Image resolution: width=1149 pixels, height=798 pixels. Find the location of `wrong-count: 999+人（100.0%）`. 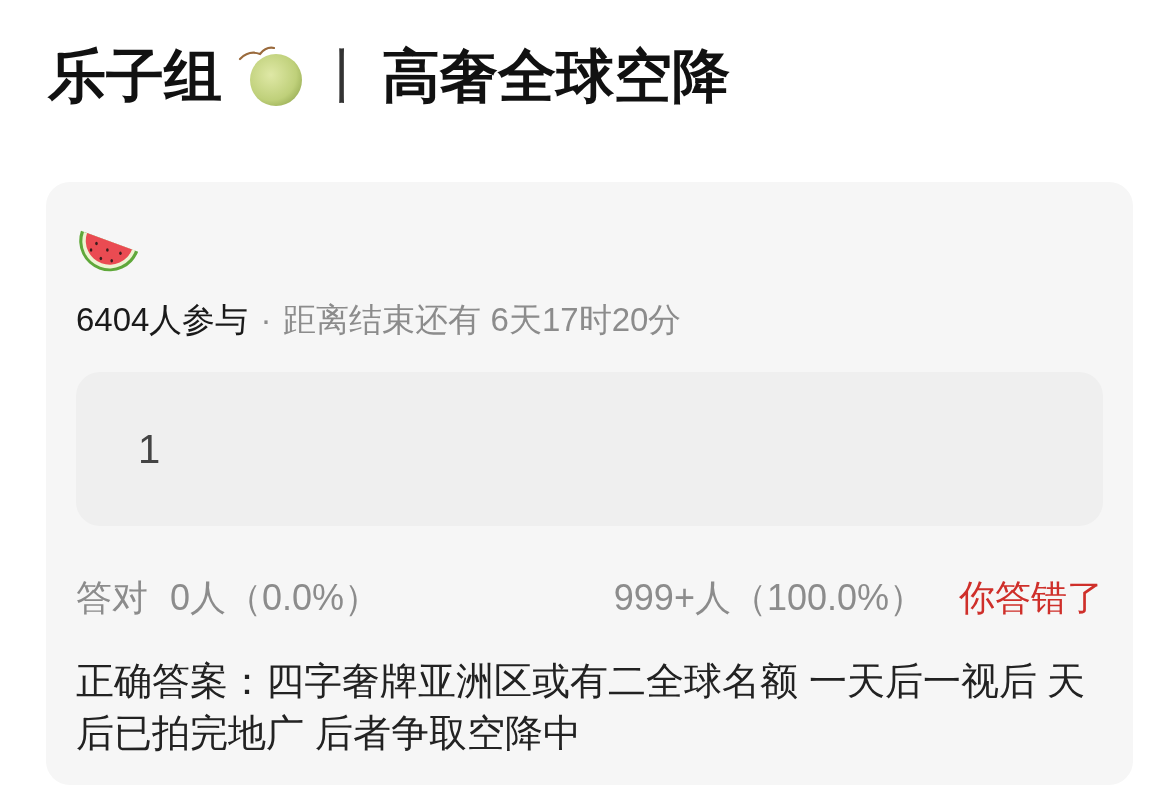

wrong-count: 999+人（100.0%） is located at coordinates (769, 598).